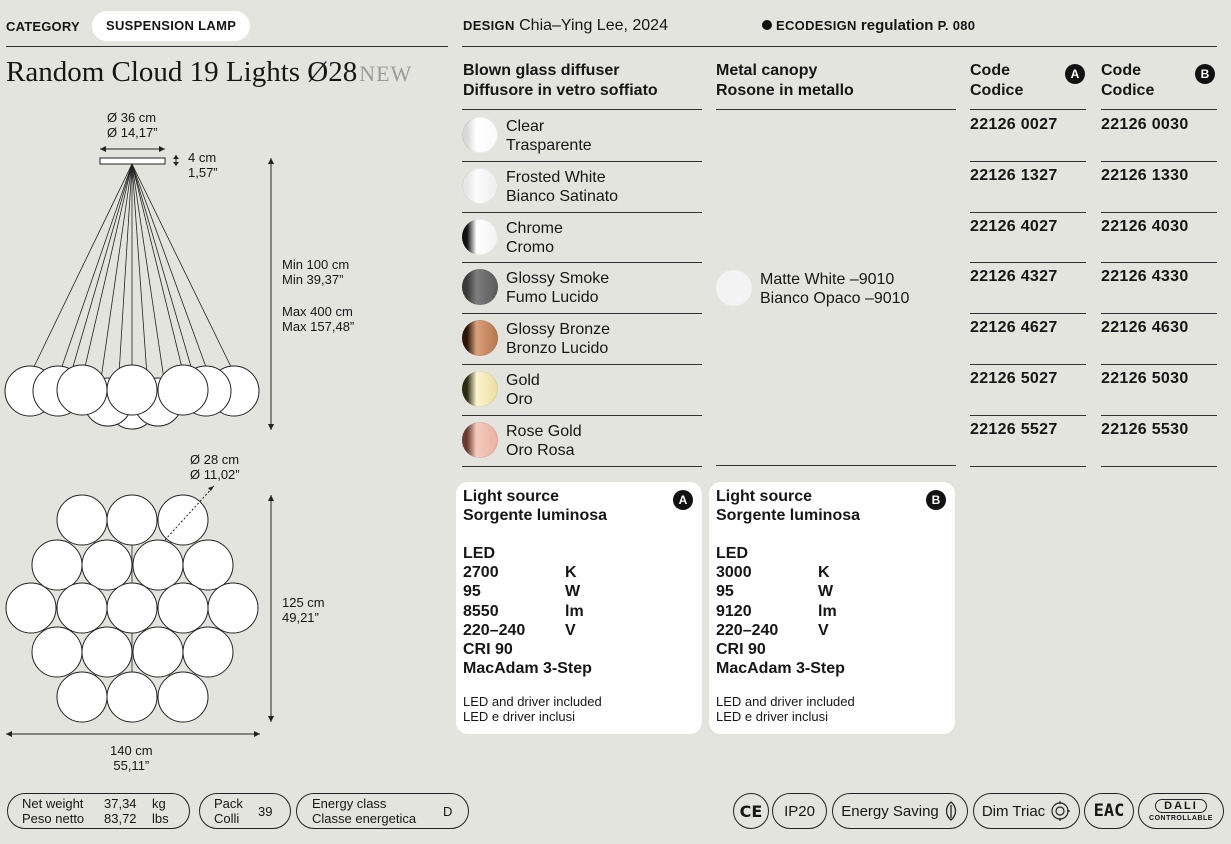 This screenshot has height=844, width=1231. Describe the element at coordinates (43, 26) in the screenshot. I see `category-label: CATEGORY` at that location.